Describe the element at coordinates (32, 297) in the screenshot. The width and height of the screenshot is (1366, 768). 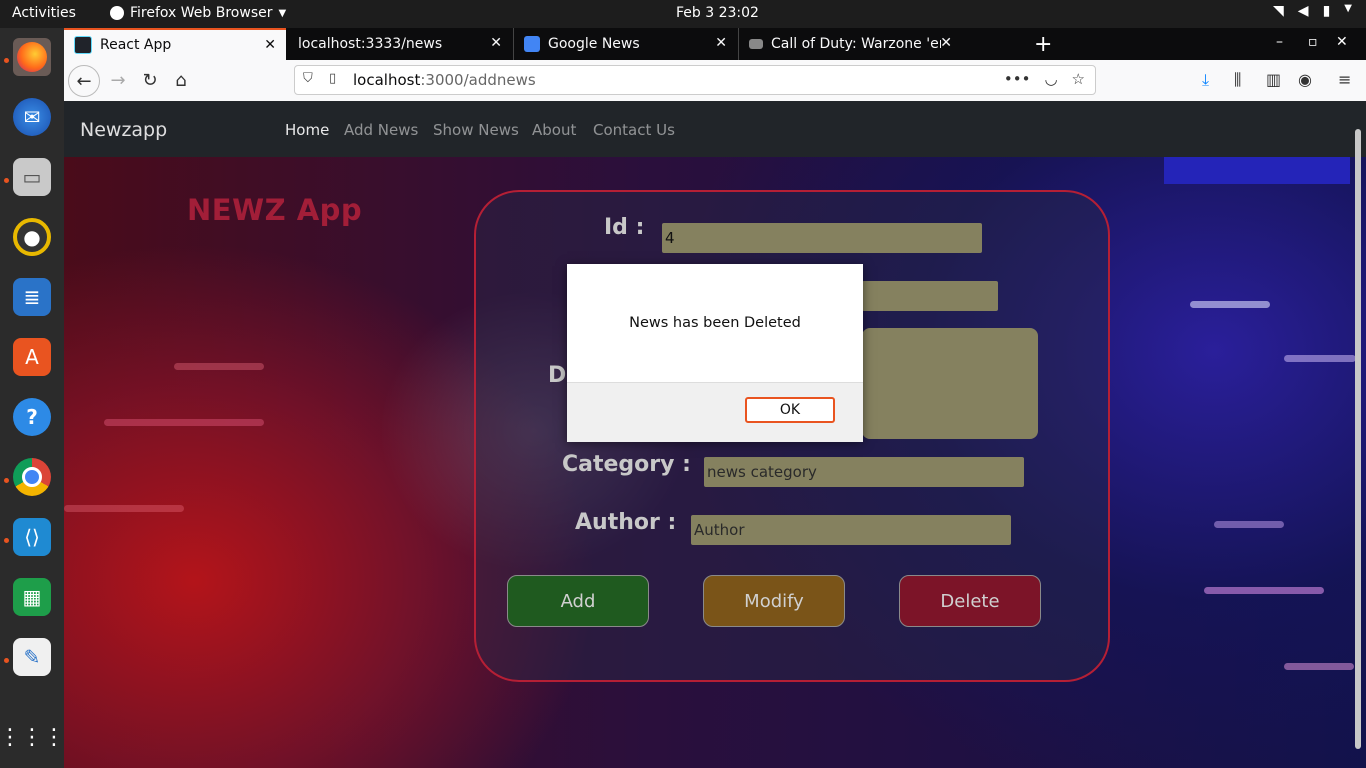
I see `writer-icon: ≣` at that location.